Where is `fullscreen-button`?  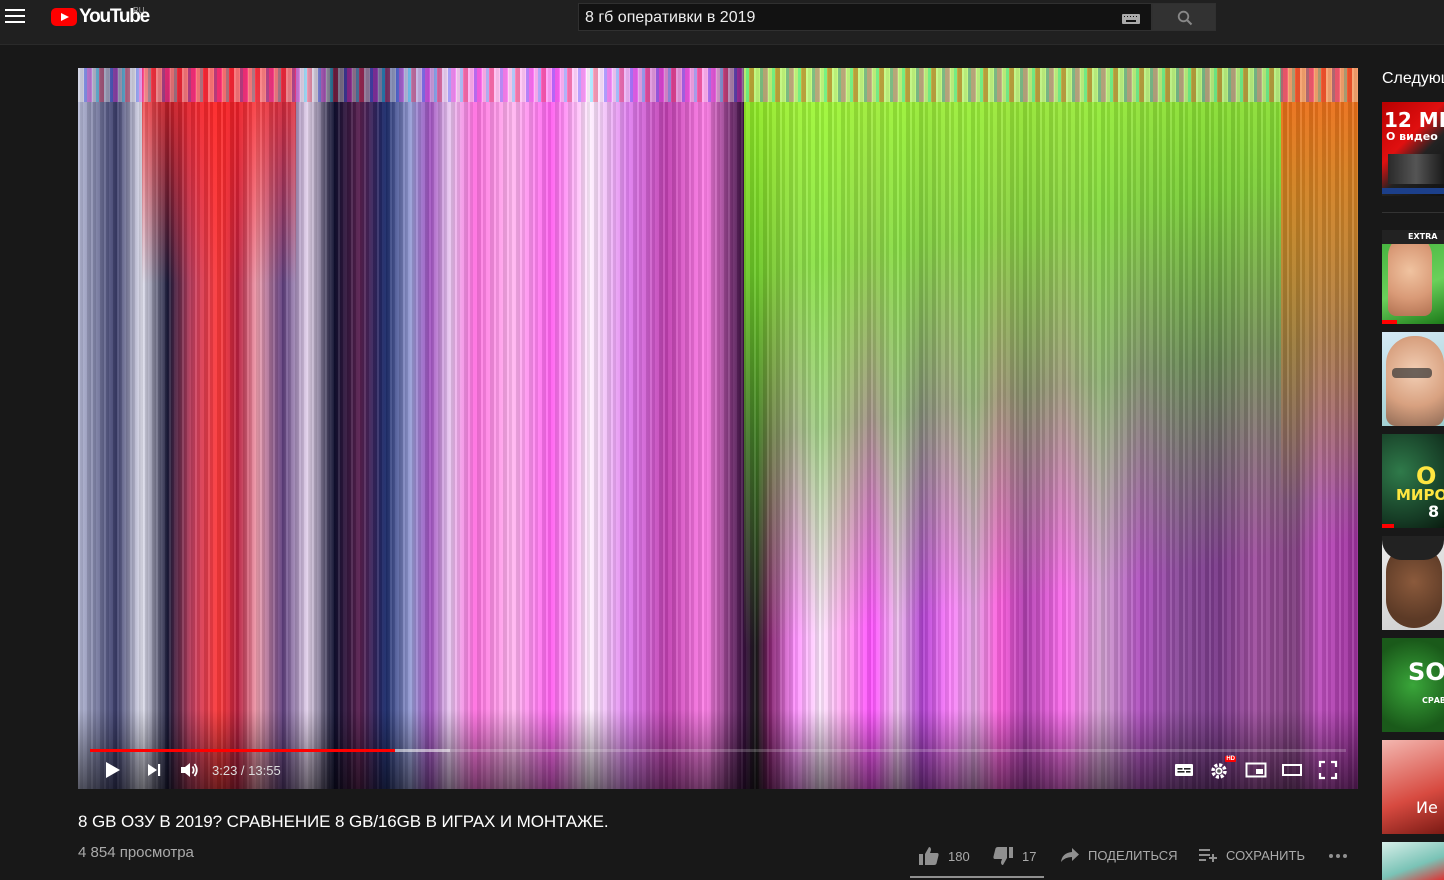
fullscreen-button is located at coordinates (1328, 770).